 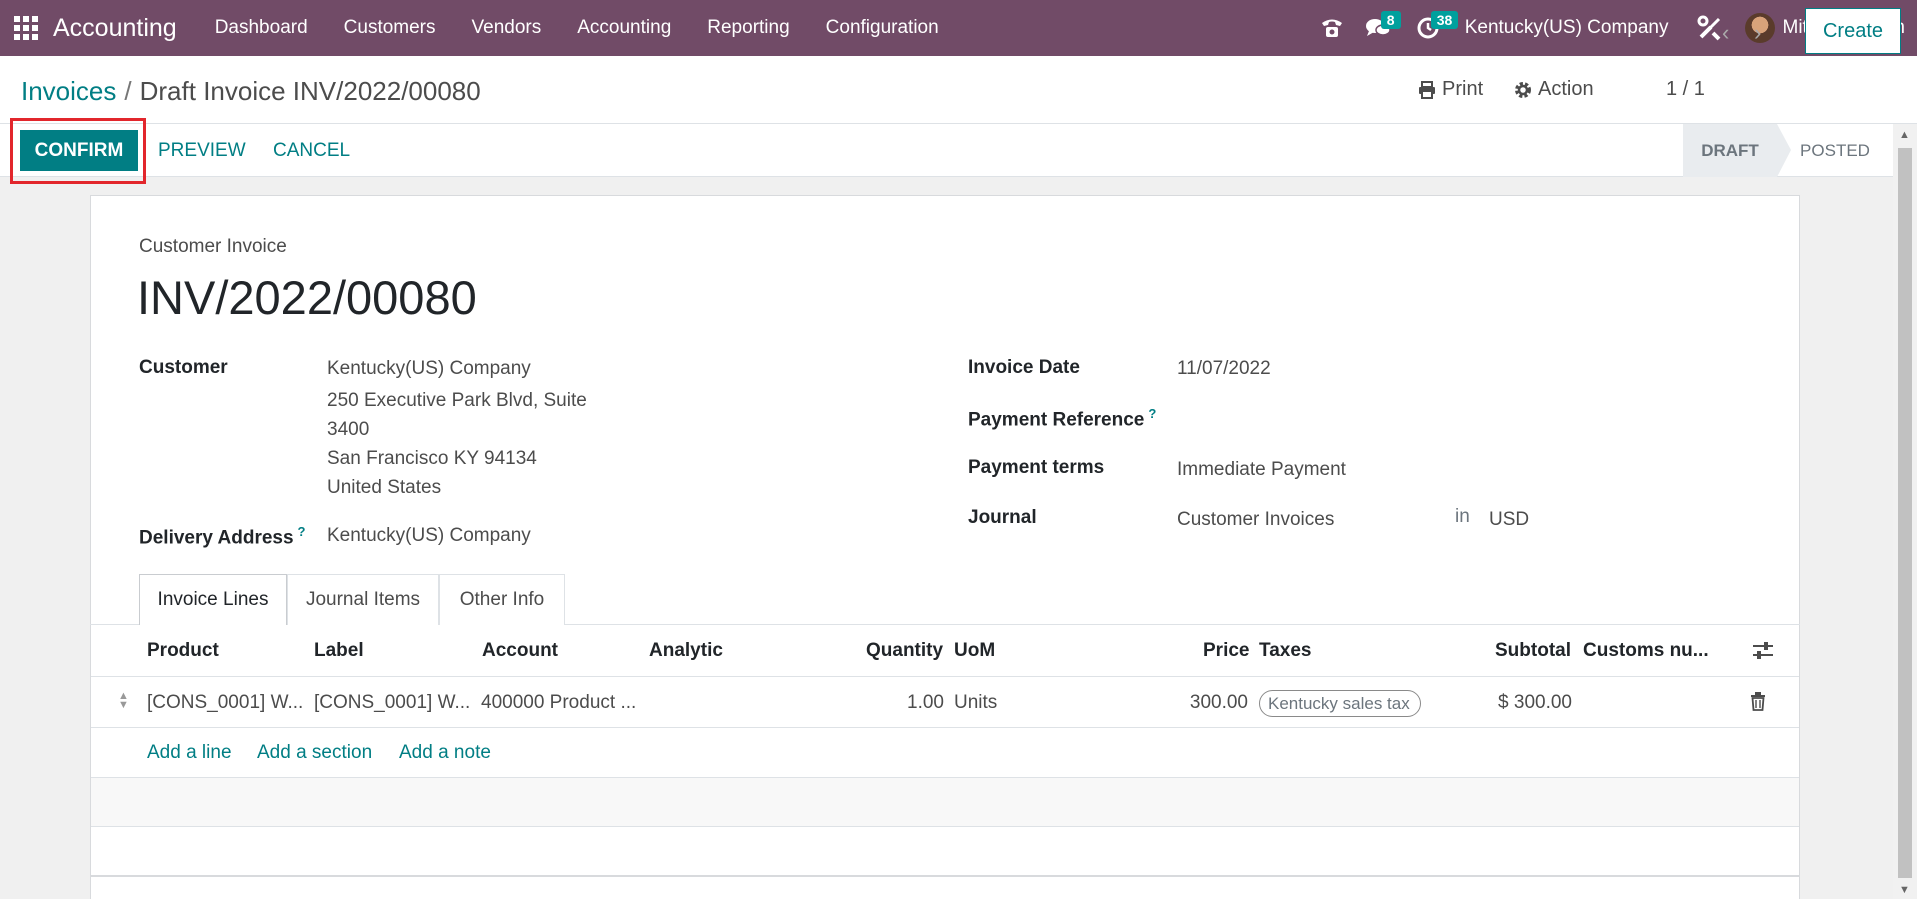 I want to click on activity-clock-icon: 38, so click(x=1435, y=28).